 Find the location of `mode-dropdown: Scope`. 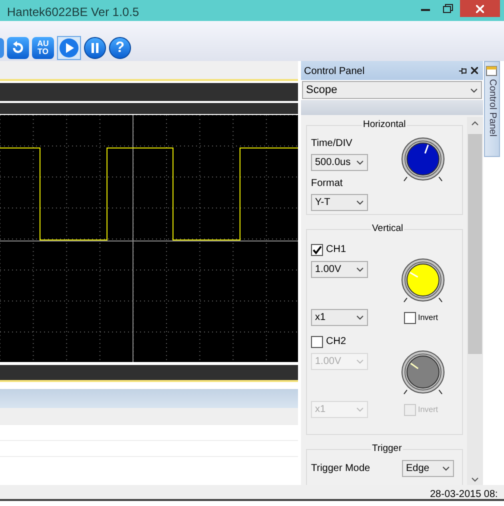

mode-dropdown: Scope is located at coordinates (392, 90).